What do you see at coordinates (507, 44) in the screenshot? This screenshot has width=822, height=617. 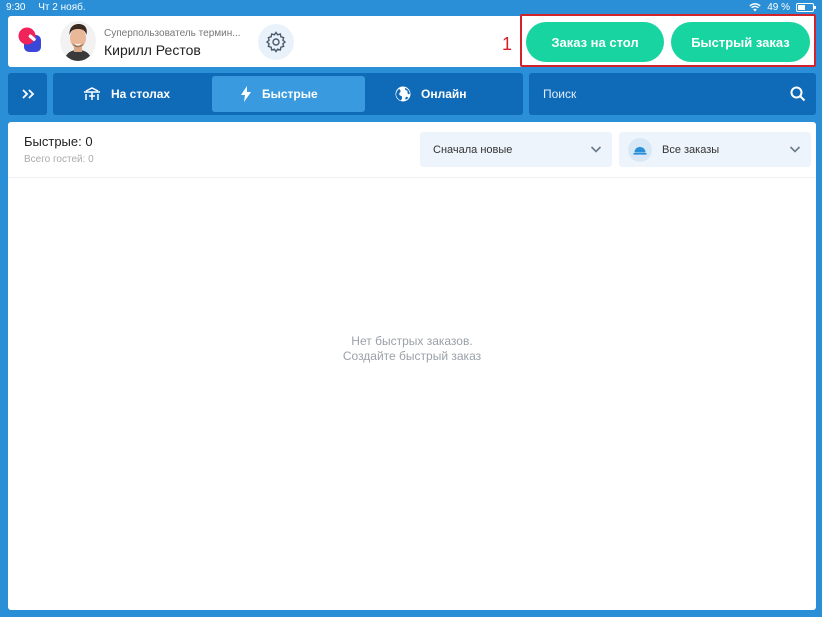 I see `annotation-number: 1` at bounding box center [507, 44].